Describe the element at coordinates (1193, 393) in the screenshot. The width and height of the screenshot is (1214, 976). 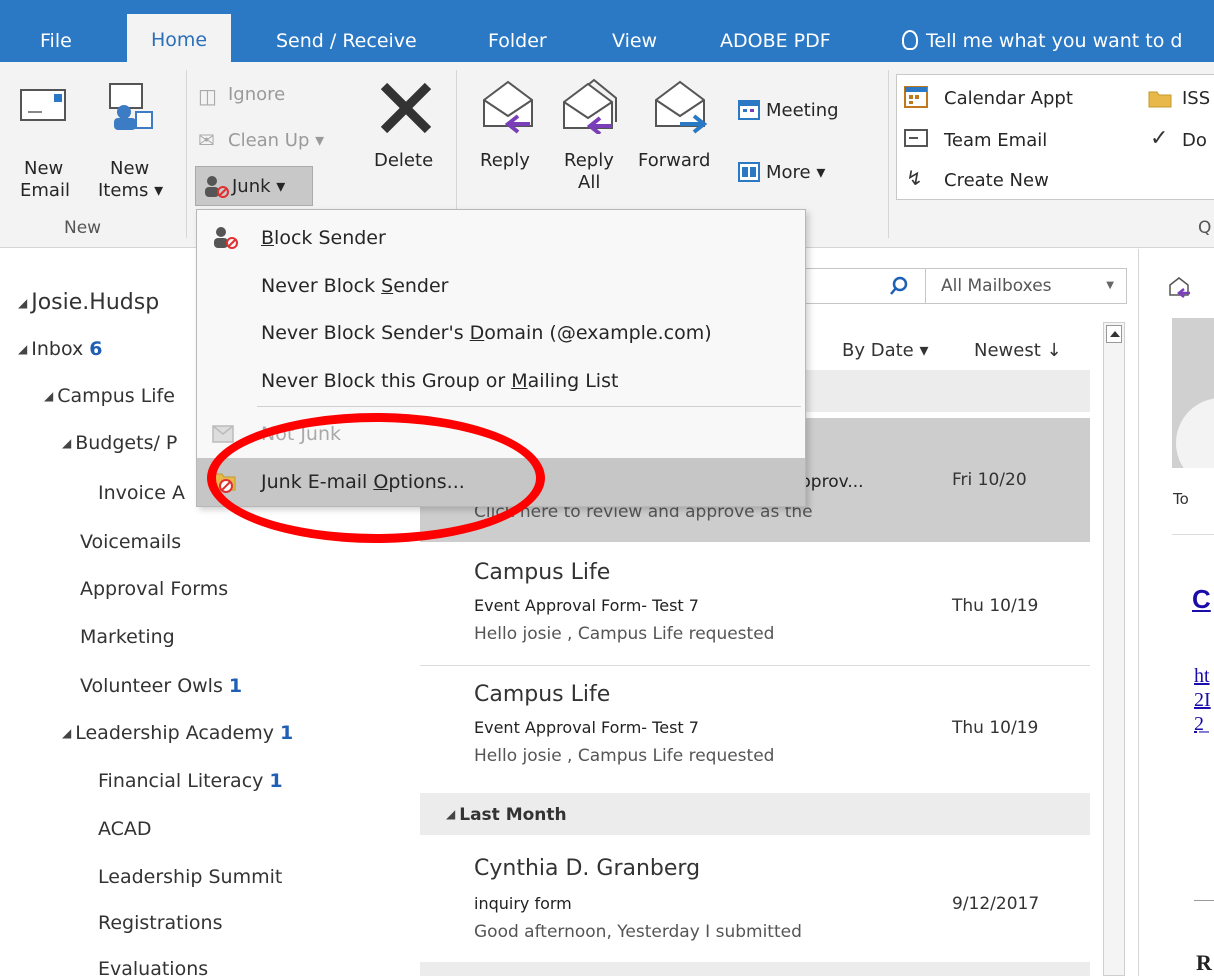
I see `sender-photo` at that location.